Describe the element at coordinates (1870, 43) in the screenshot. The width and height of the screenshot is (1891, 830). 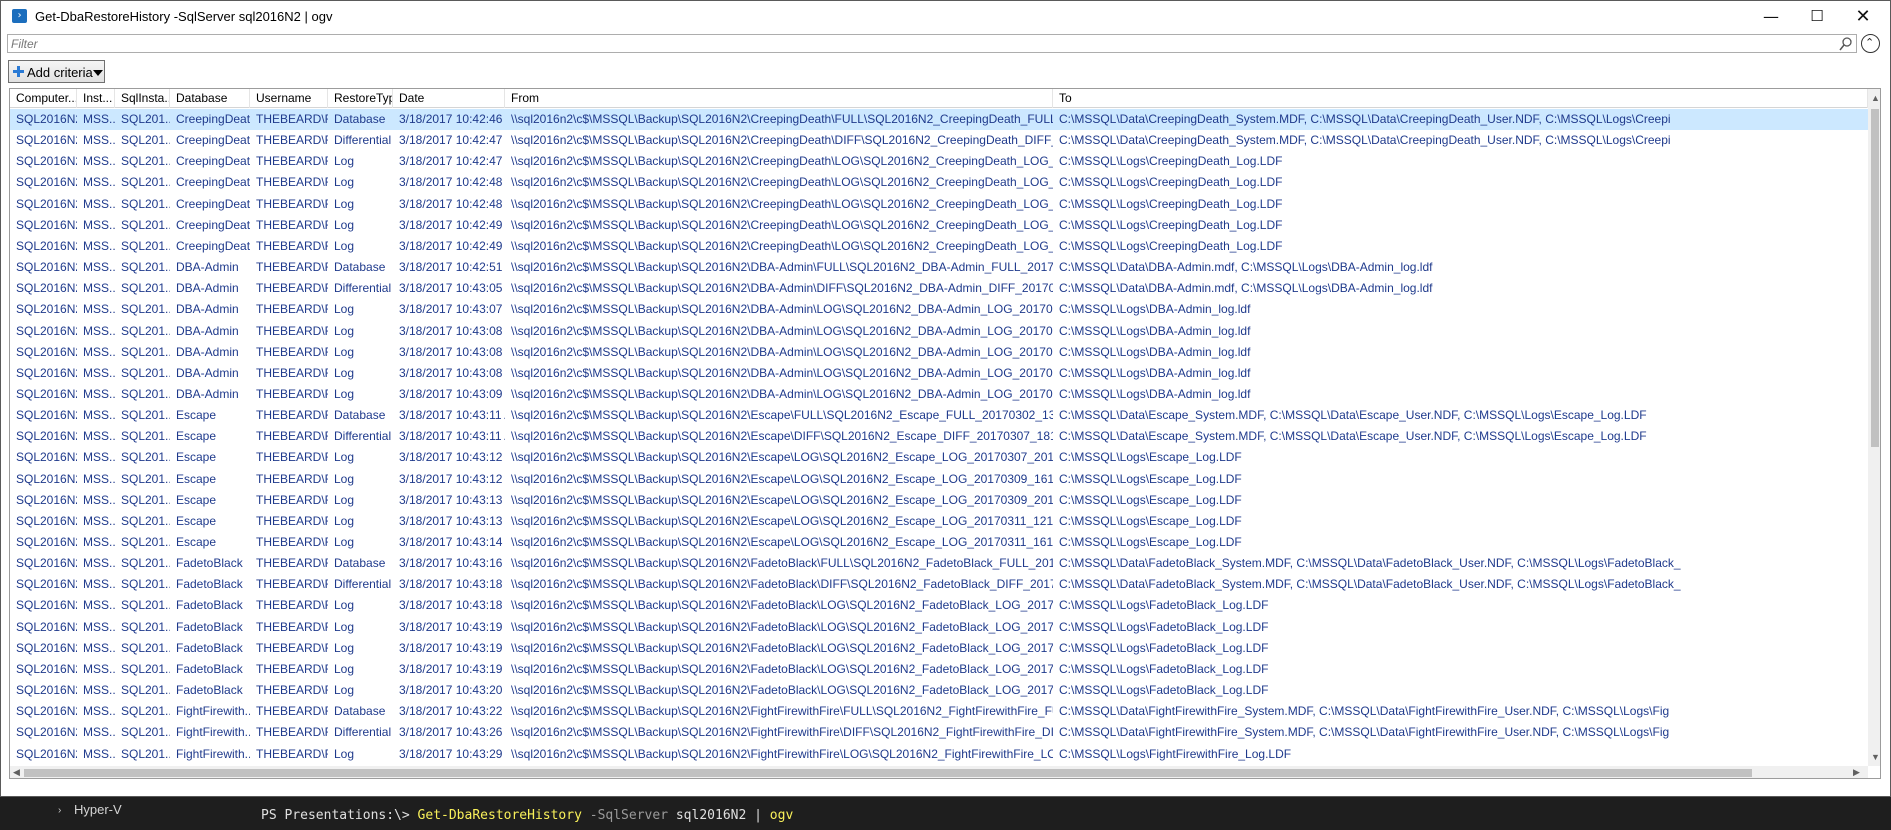
I see `collapse-criteria-button: ⌃` at that location.